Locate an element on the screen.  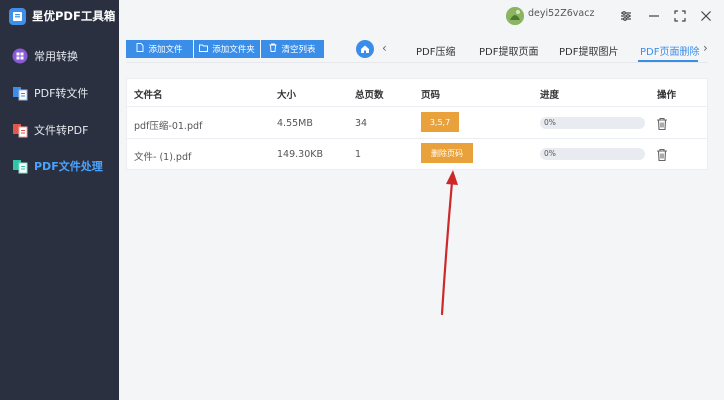
folder-icon is located at coordinates (204, 49).